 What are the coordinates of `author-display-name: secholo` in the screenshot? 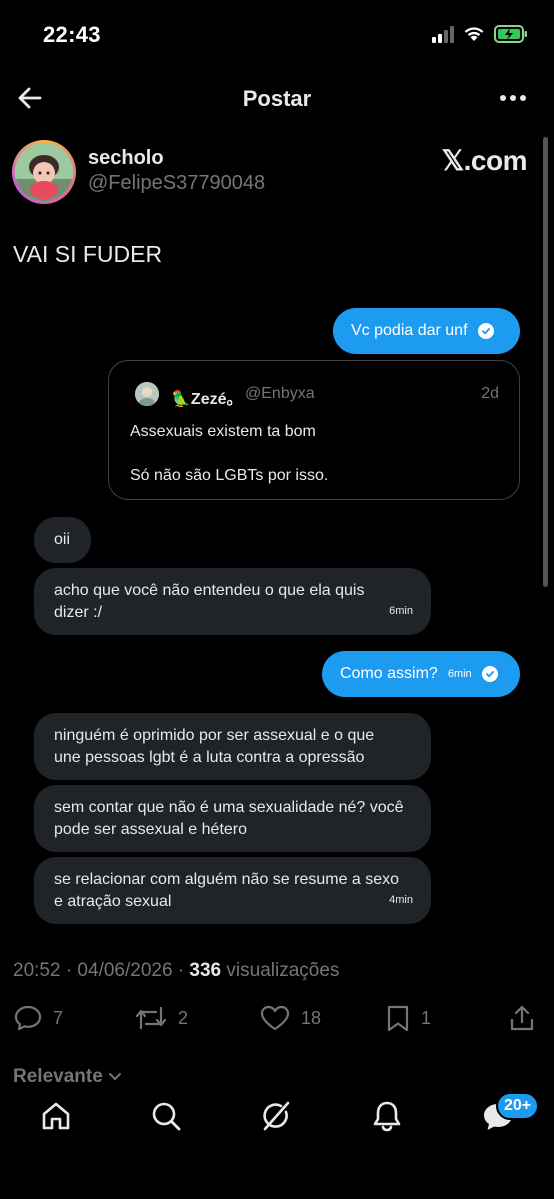 It's located at (126, 158).